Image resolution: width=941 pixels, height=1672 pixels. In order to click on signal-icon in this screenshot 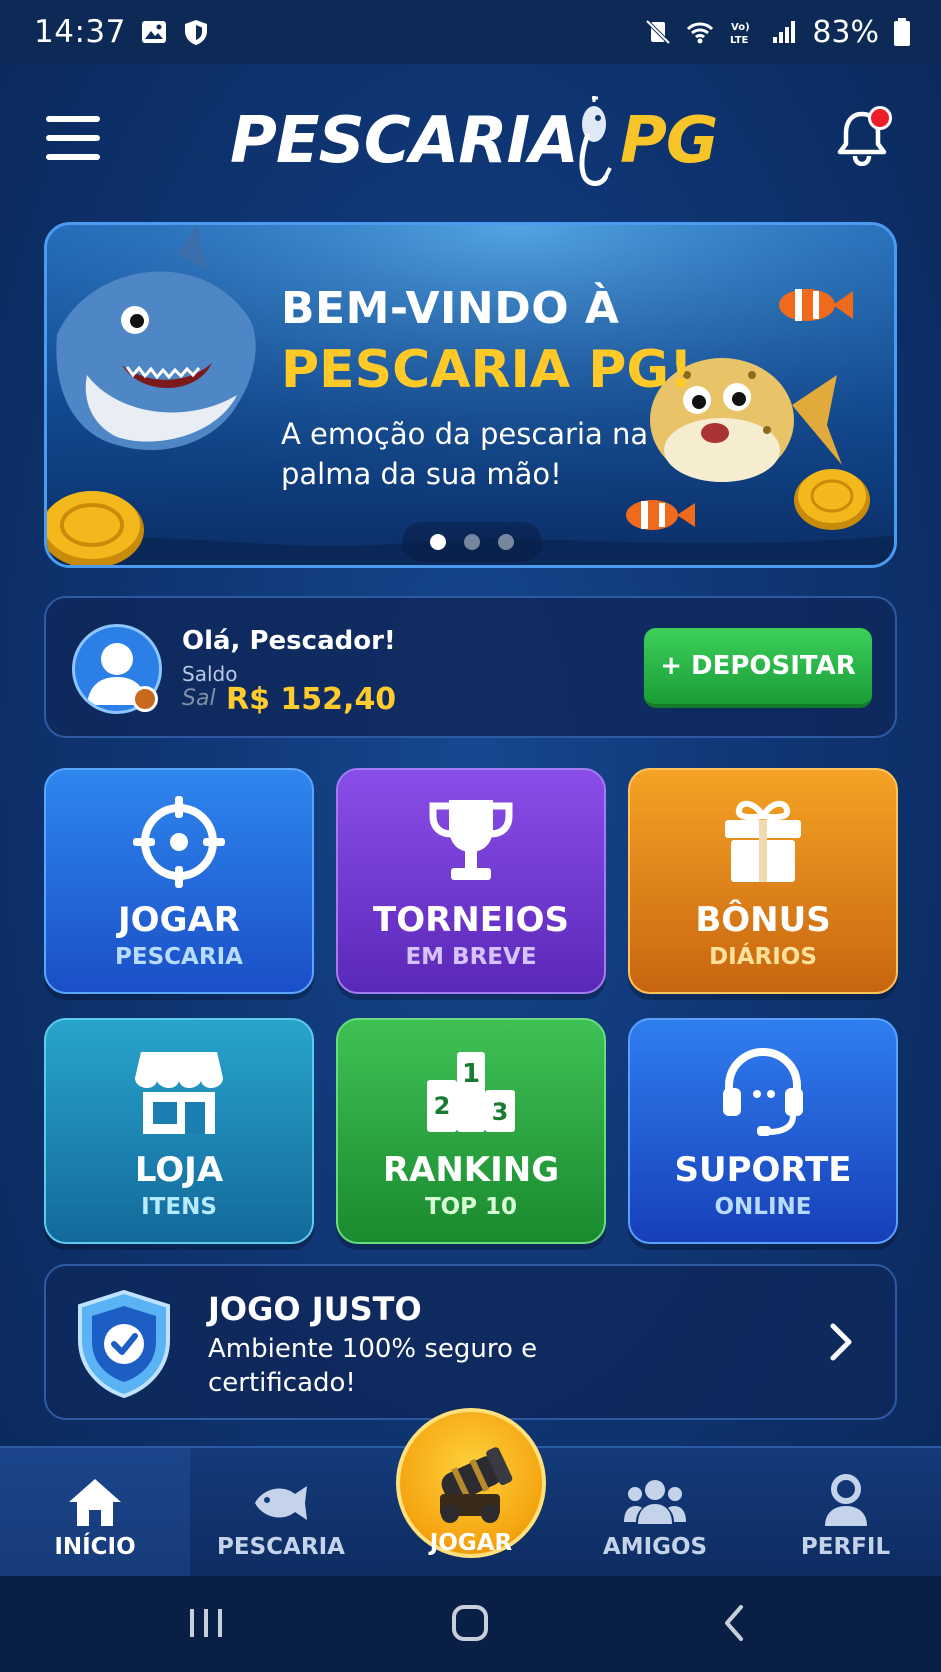, I will do `click(784, 32)`.